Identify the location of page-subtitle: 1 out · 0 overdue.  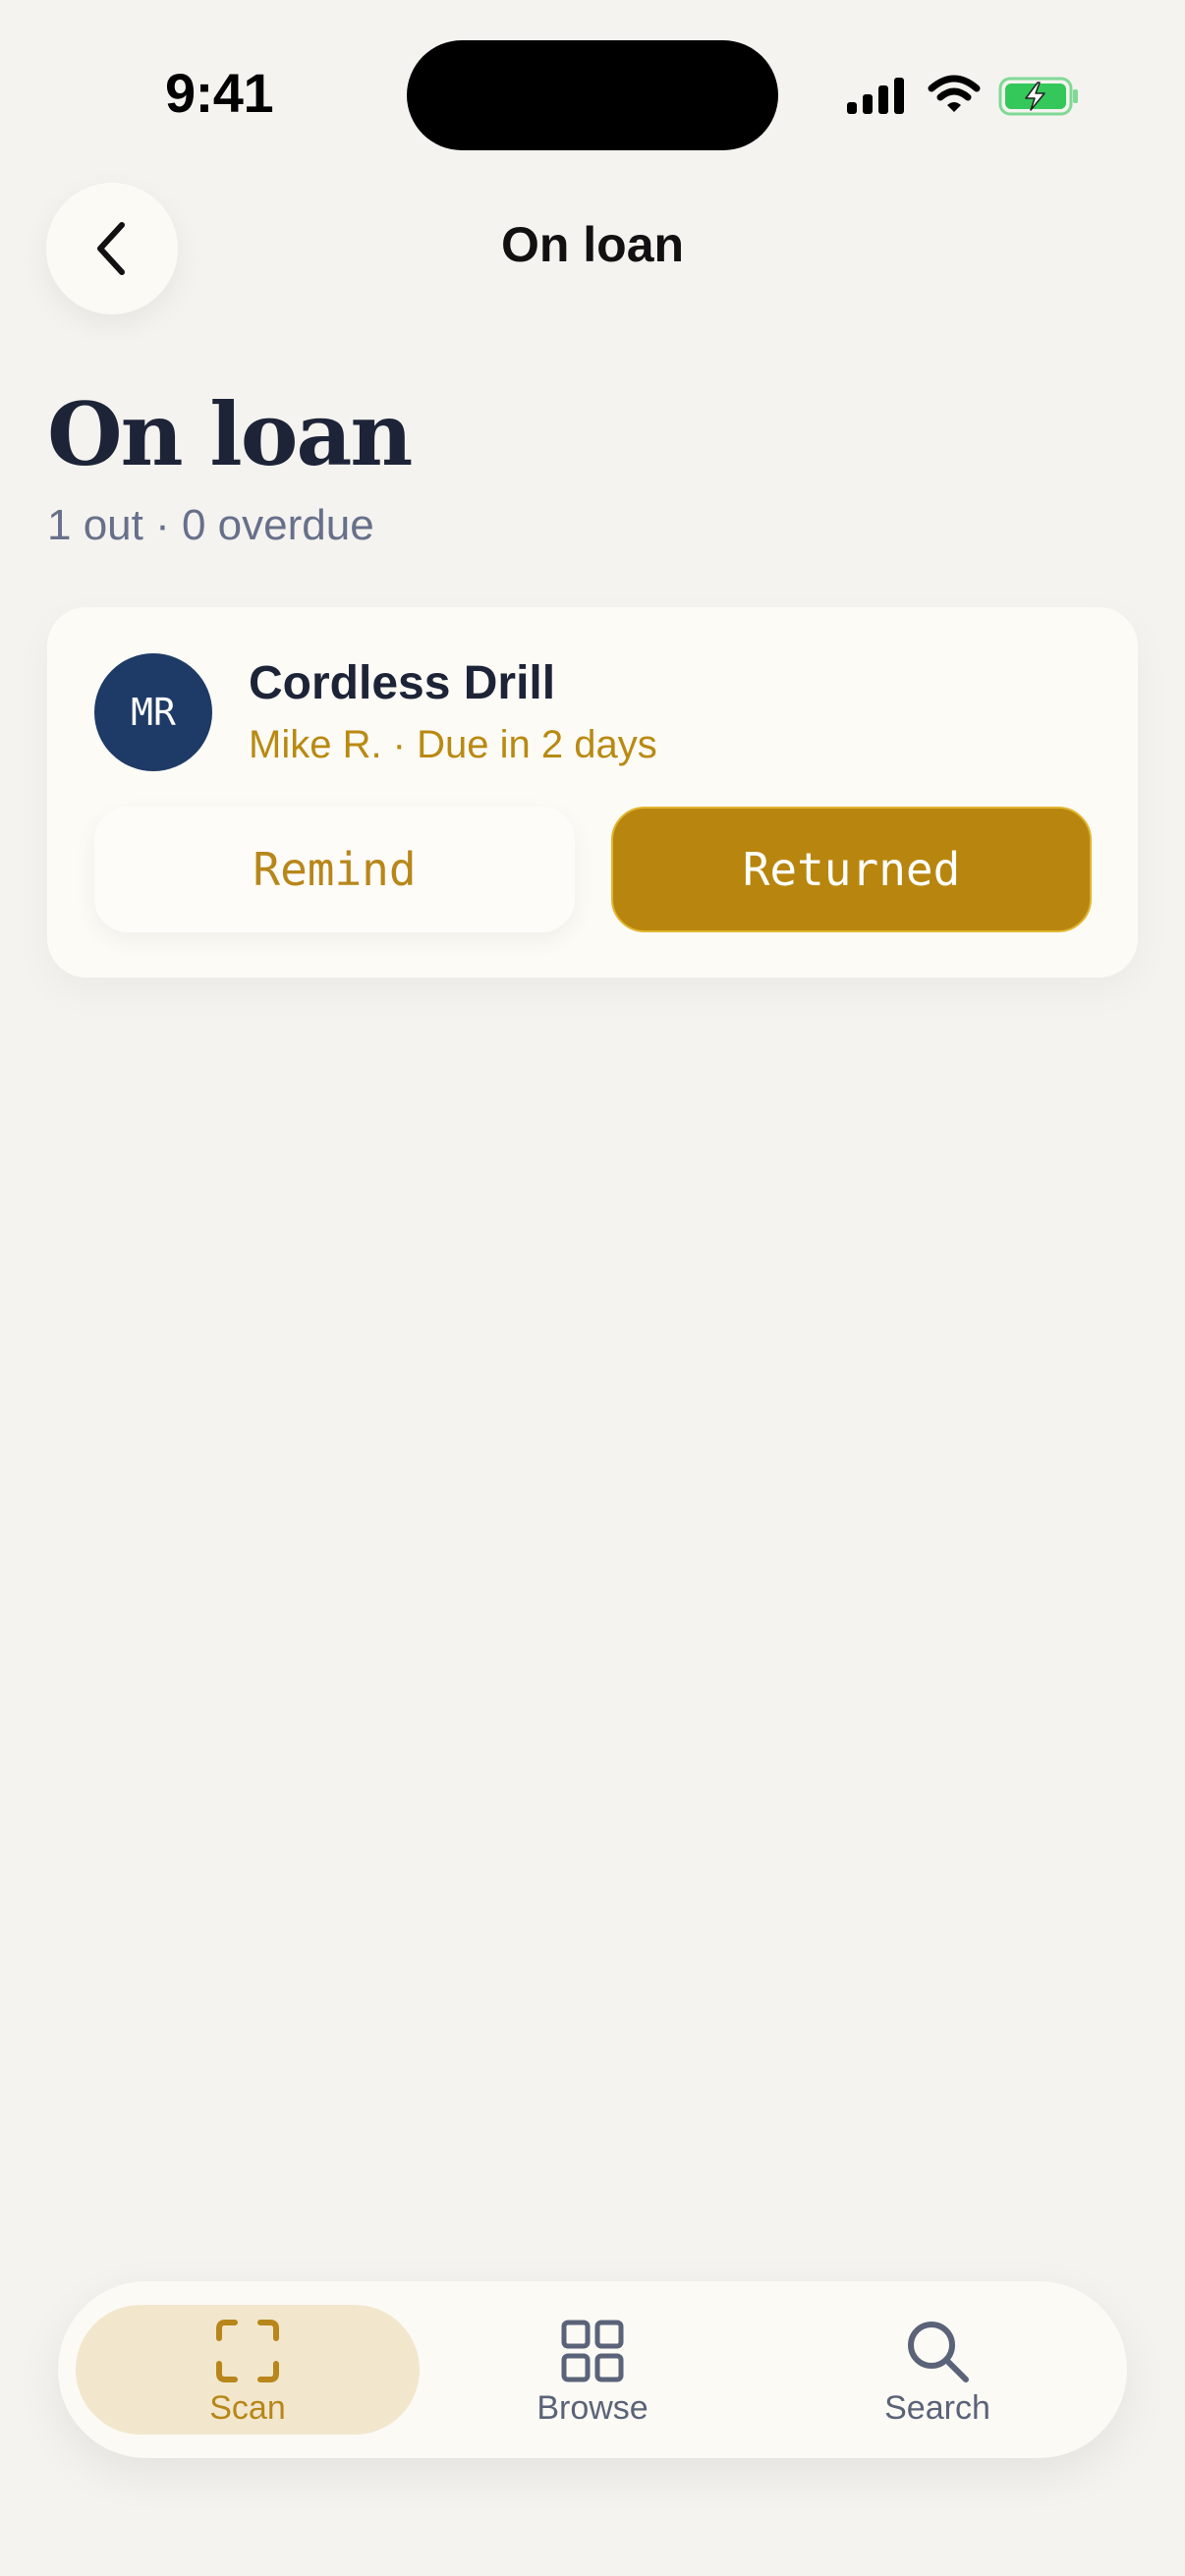
(211, 525).